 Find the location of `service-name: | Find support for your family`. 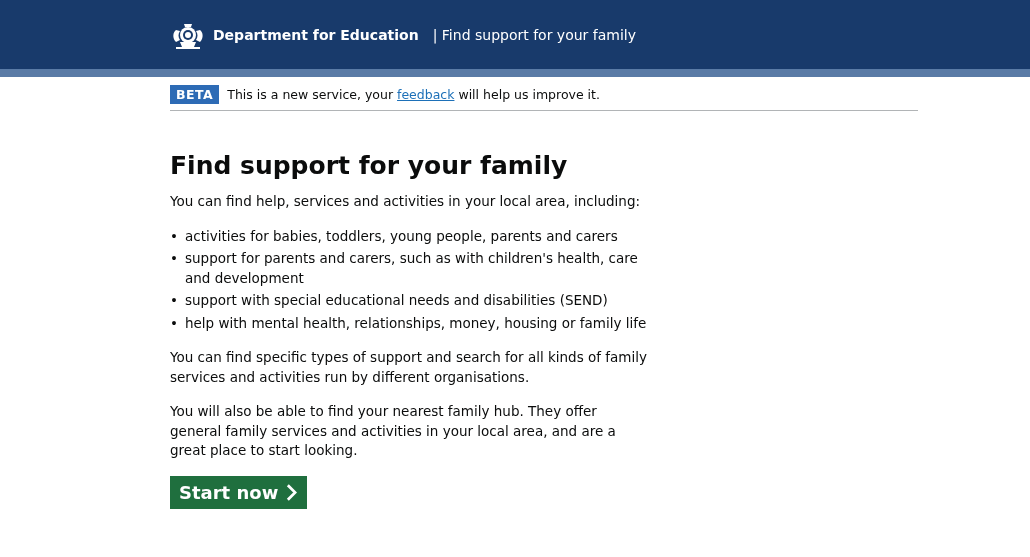

service-name: | Find support for your family is located at coordinates (534, 34).